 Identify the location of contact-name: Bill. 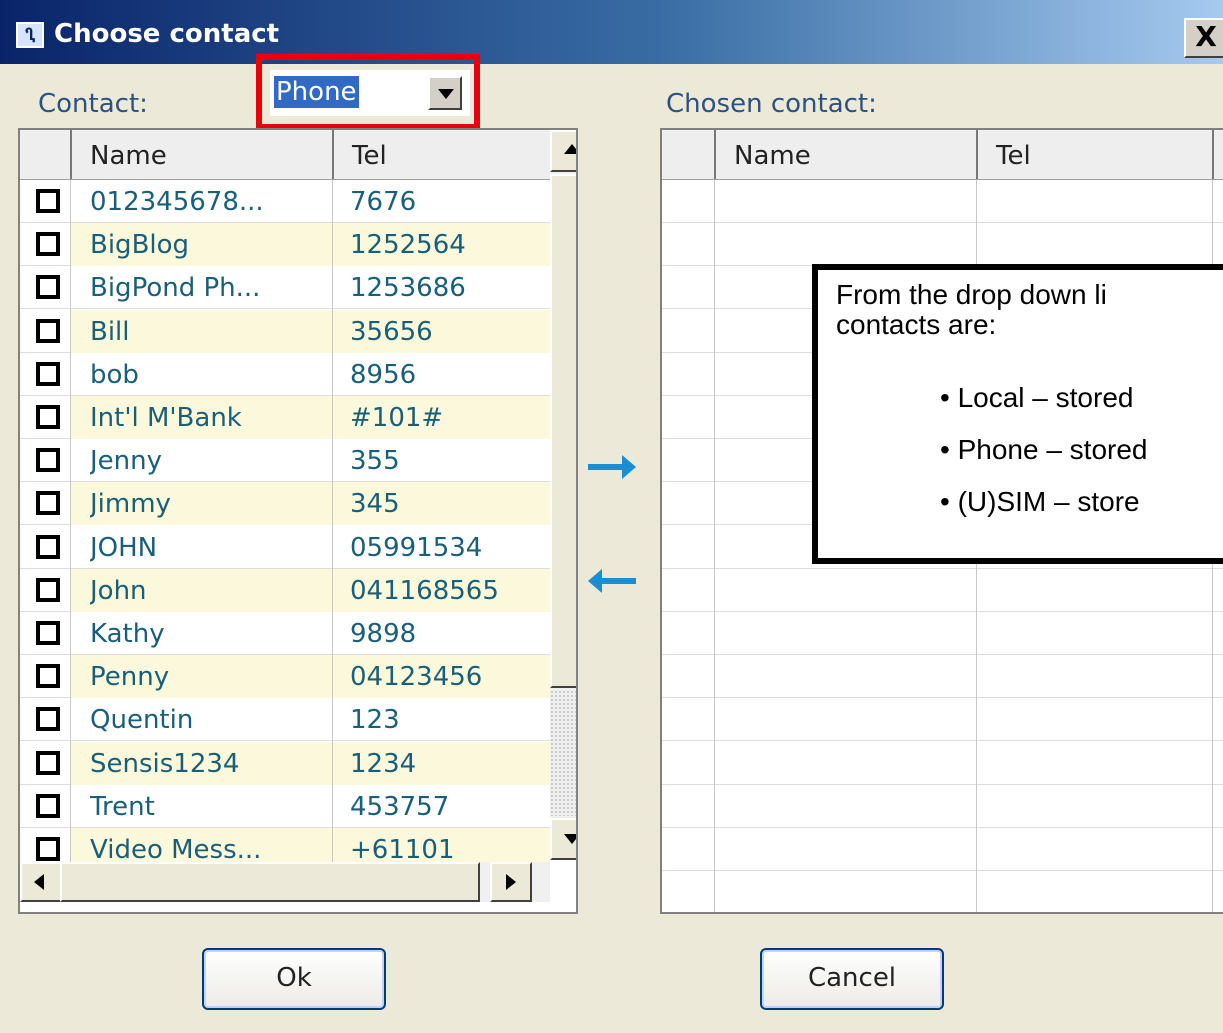
(110, 331).